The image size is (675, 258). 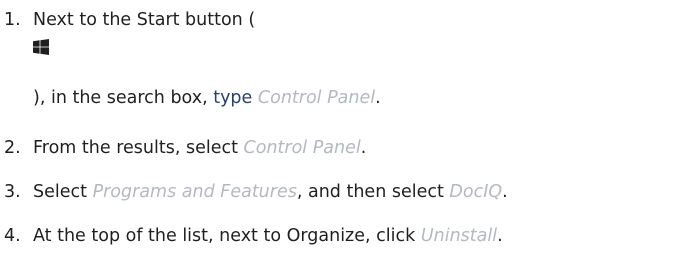 I want to click on step-1-type-word: type, so click(x=233, y=98).